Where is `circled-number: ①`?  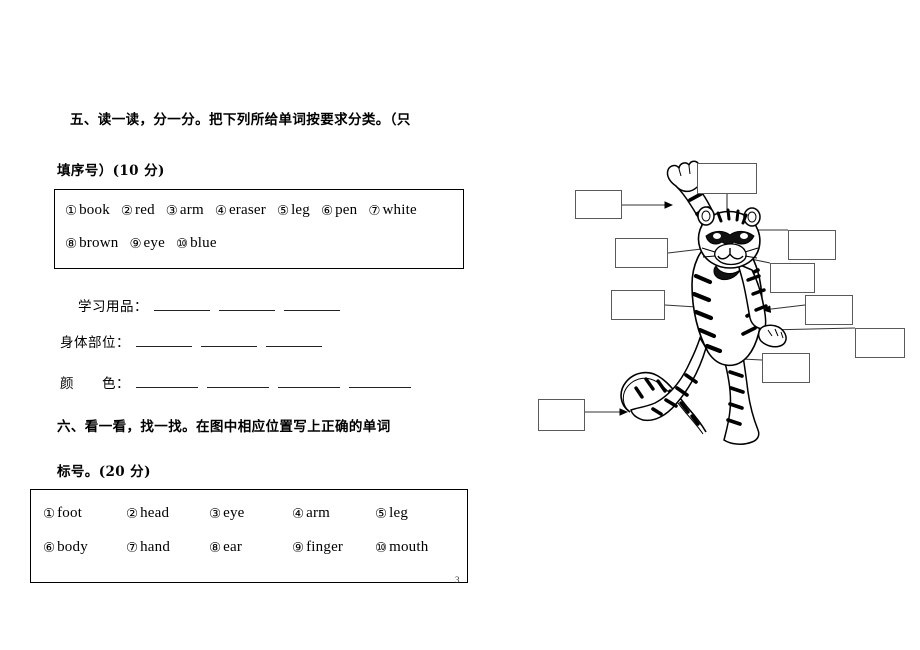 circled-number: ① is located at coordinates (49, 513).